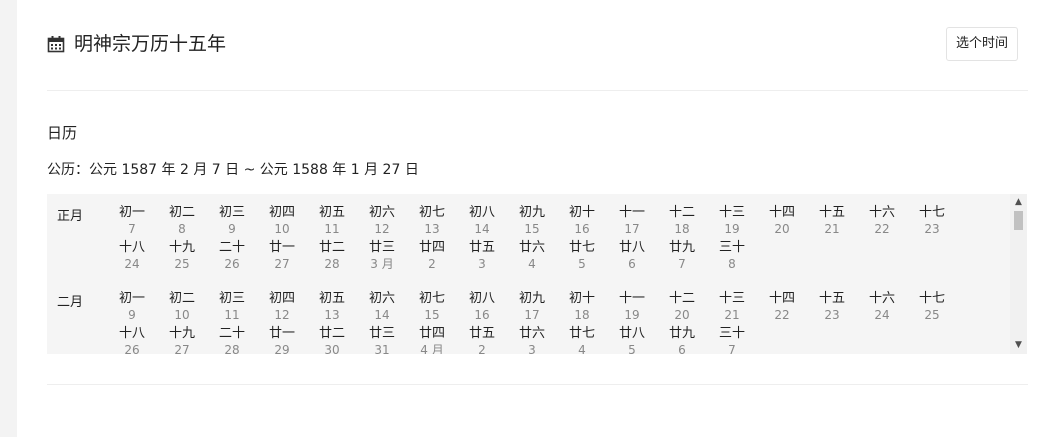 The width and height of the screenshot is (1048, 437). Describe the element at coordinates (182, 257) in the screenshot. I see `day-cell: 十九 25` at that location.